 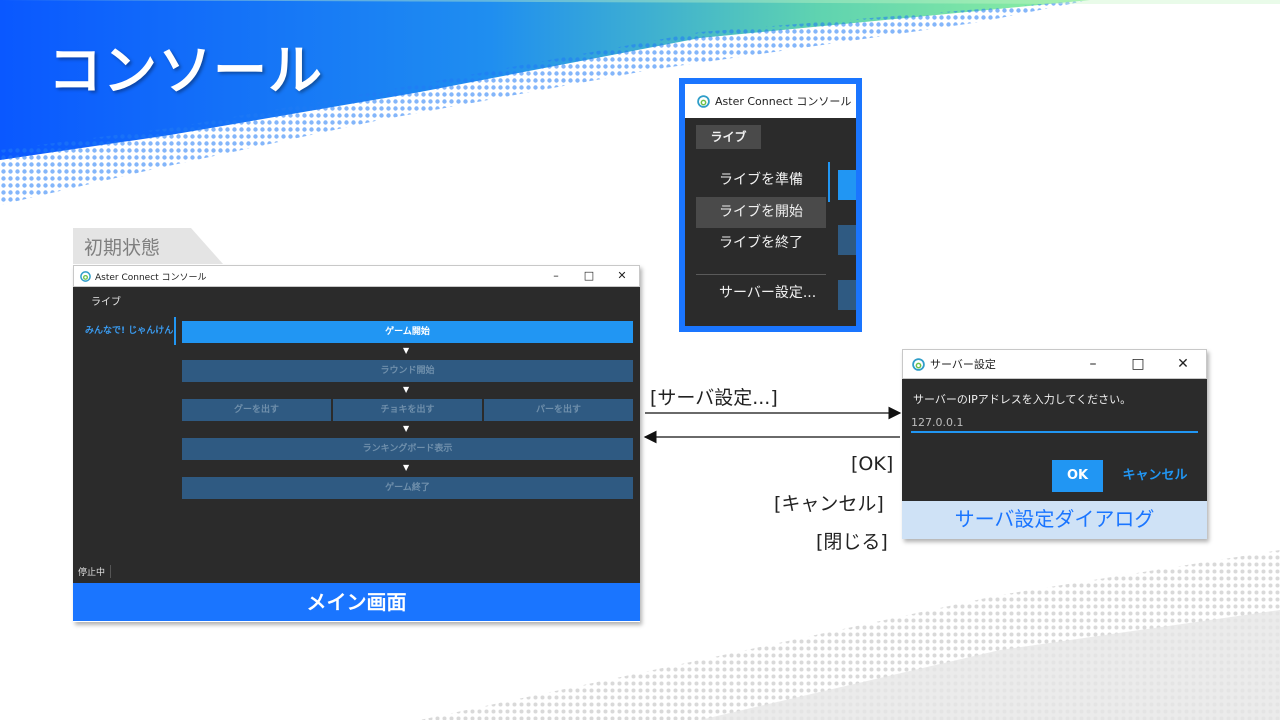 I want to click on cancel-button: キャンセル, so click(x=1155, y=476).